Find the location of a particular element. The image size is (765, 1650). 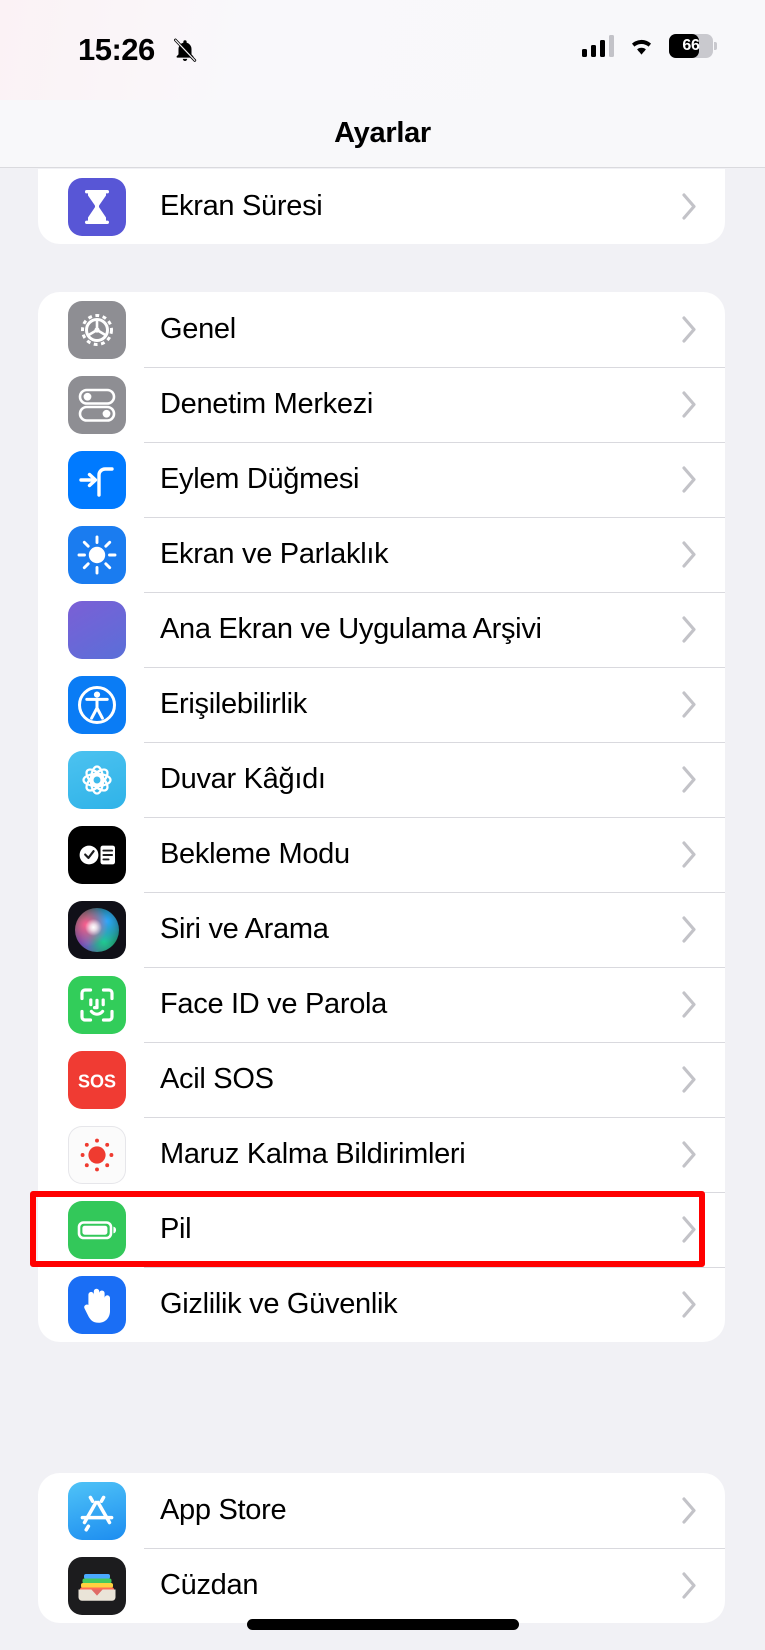

settings-row: Ekran Süresi is located at coordinates (381, 206).